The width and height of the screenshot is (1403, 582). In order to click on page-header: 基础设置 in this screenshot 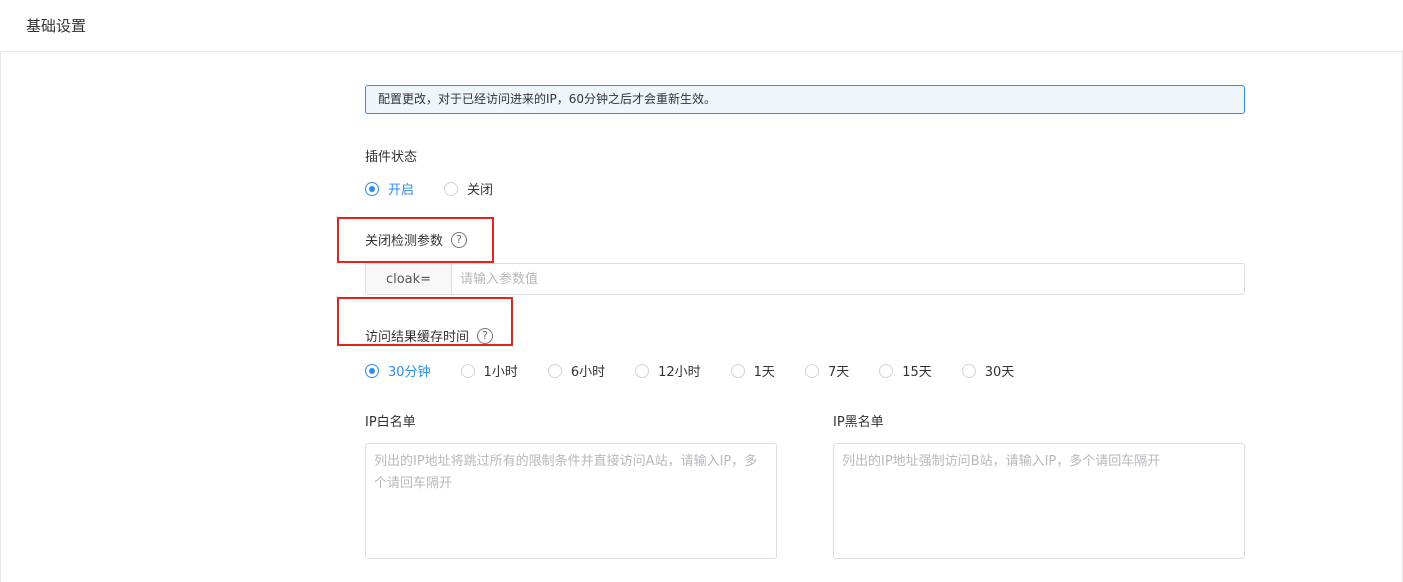, I will do `click(701, 26)`.